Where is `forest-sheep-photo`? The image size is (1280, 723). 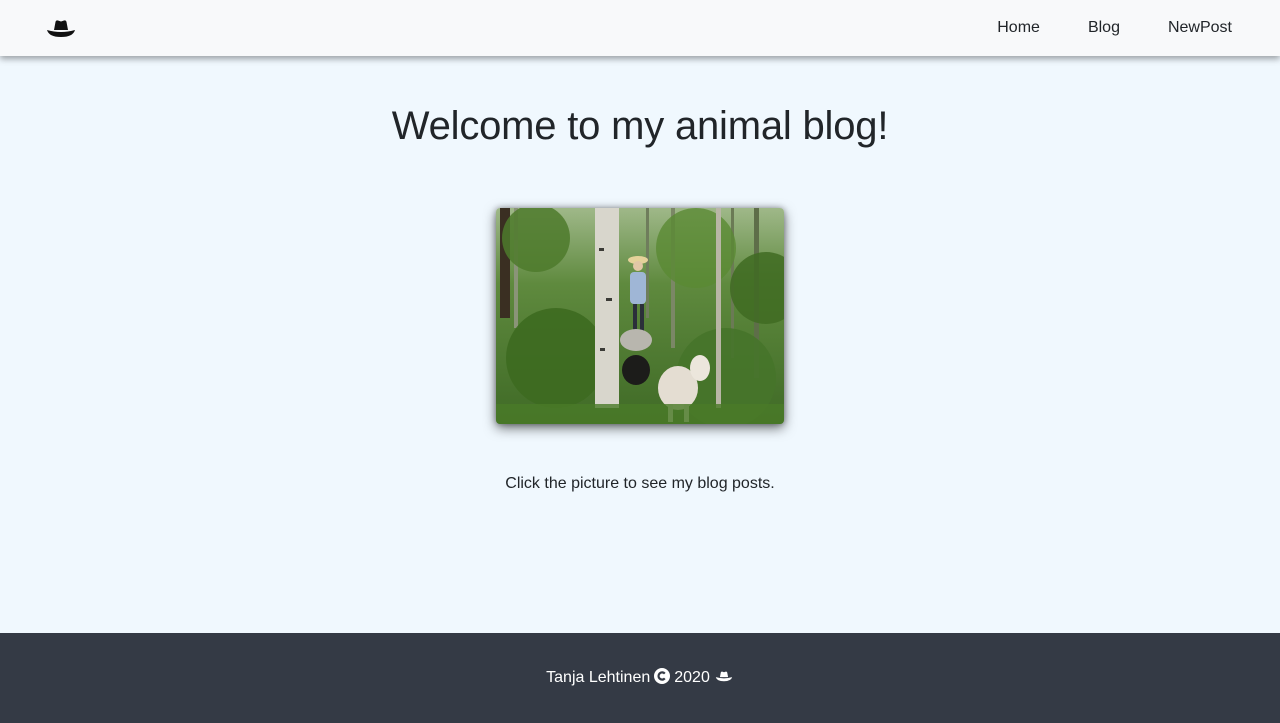 forest-sheep-photo is located at coordinates (640, 316).